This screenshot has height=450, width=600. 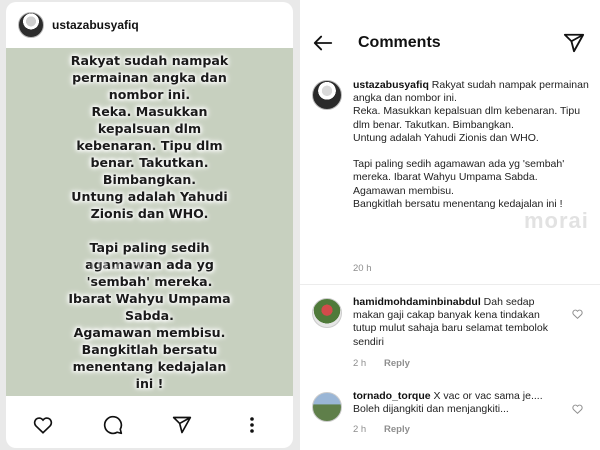 I want to click on post-action-bar, so click(x=149, y=425).